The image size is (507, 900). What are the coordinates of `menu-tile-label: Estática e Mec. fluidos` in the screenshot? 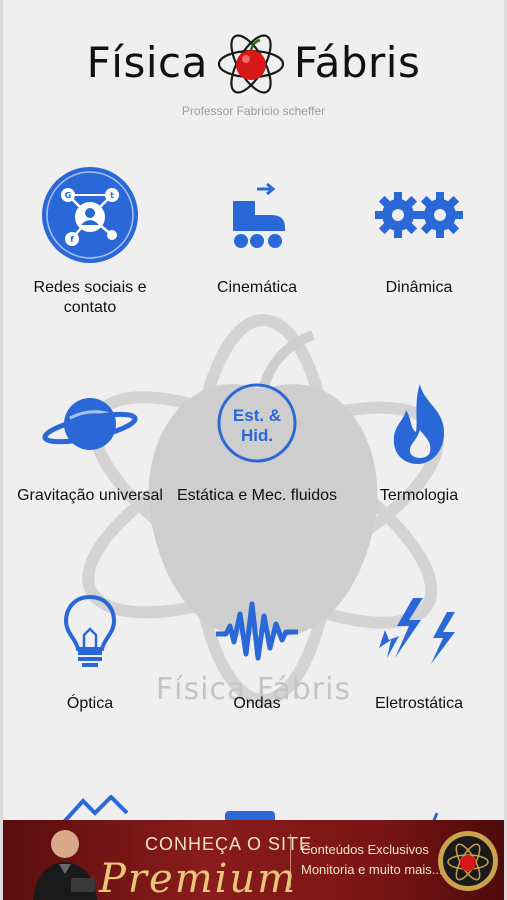 It's located at (257, 495).